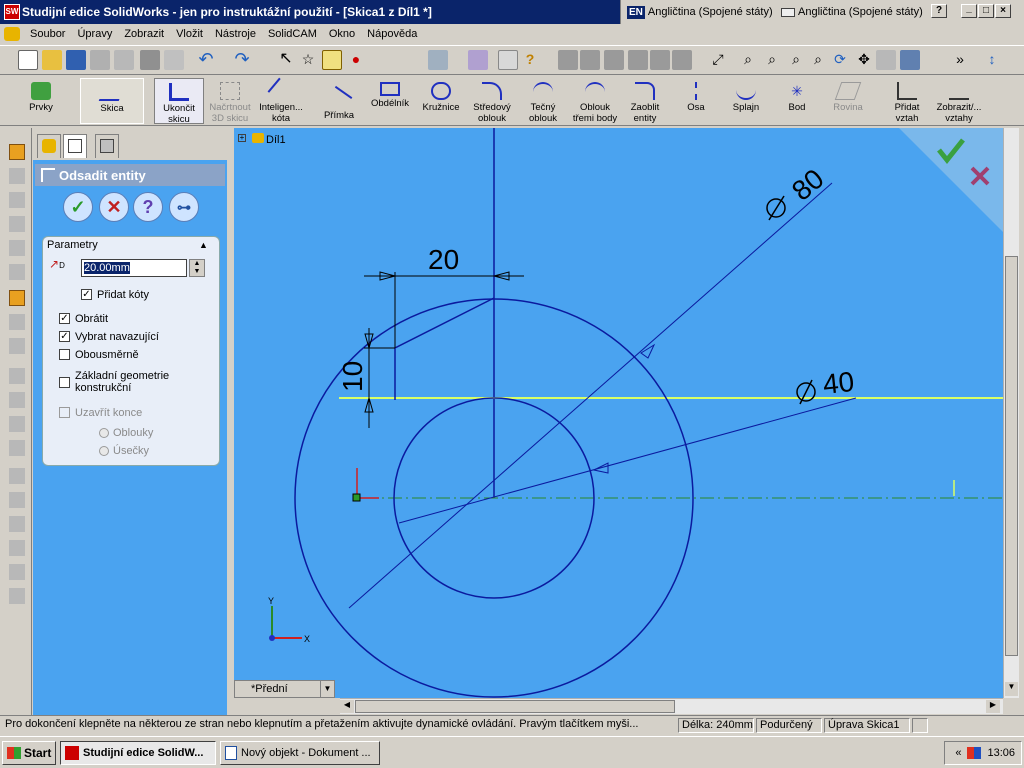  What do you see at coordinates (392, 34) in the screenshot?
I see `menu-help: Nápověda` at bounding box center [392, 34].